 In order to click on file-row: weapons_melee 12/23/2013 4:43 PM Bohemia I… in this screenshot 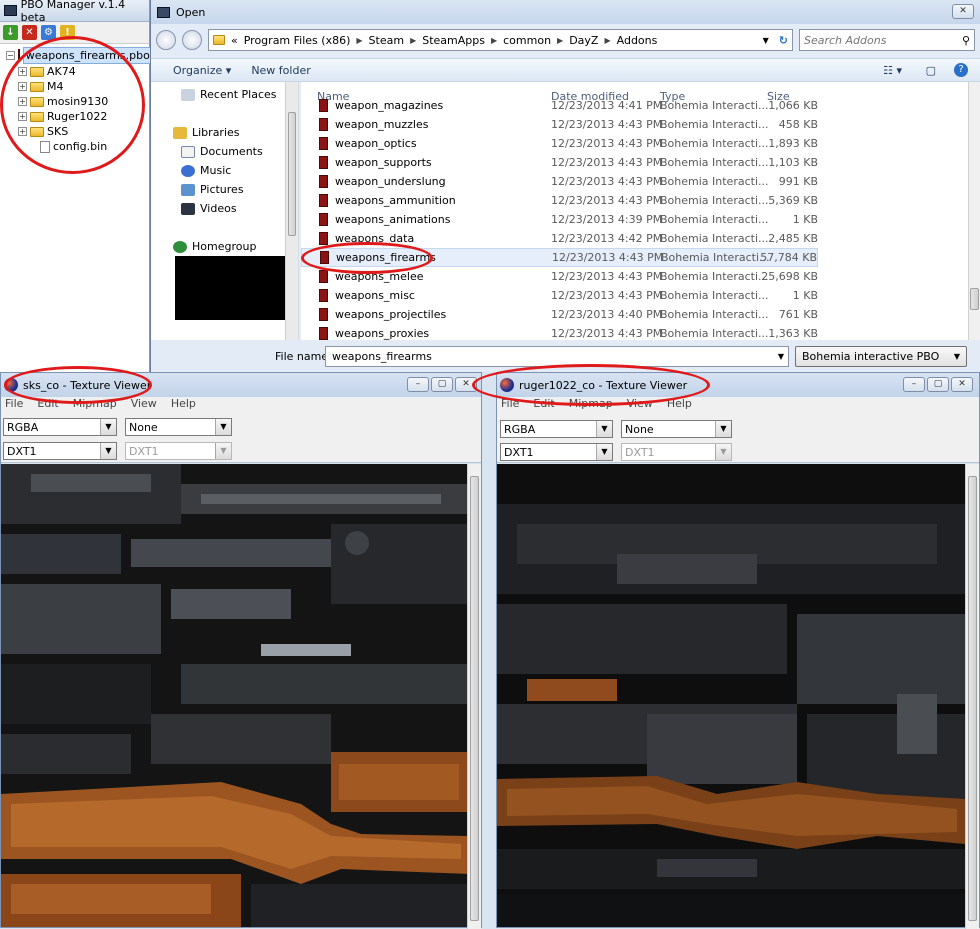, I will do `click(559, 276)`.